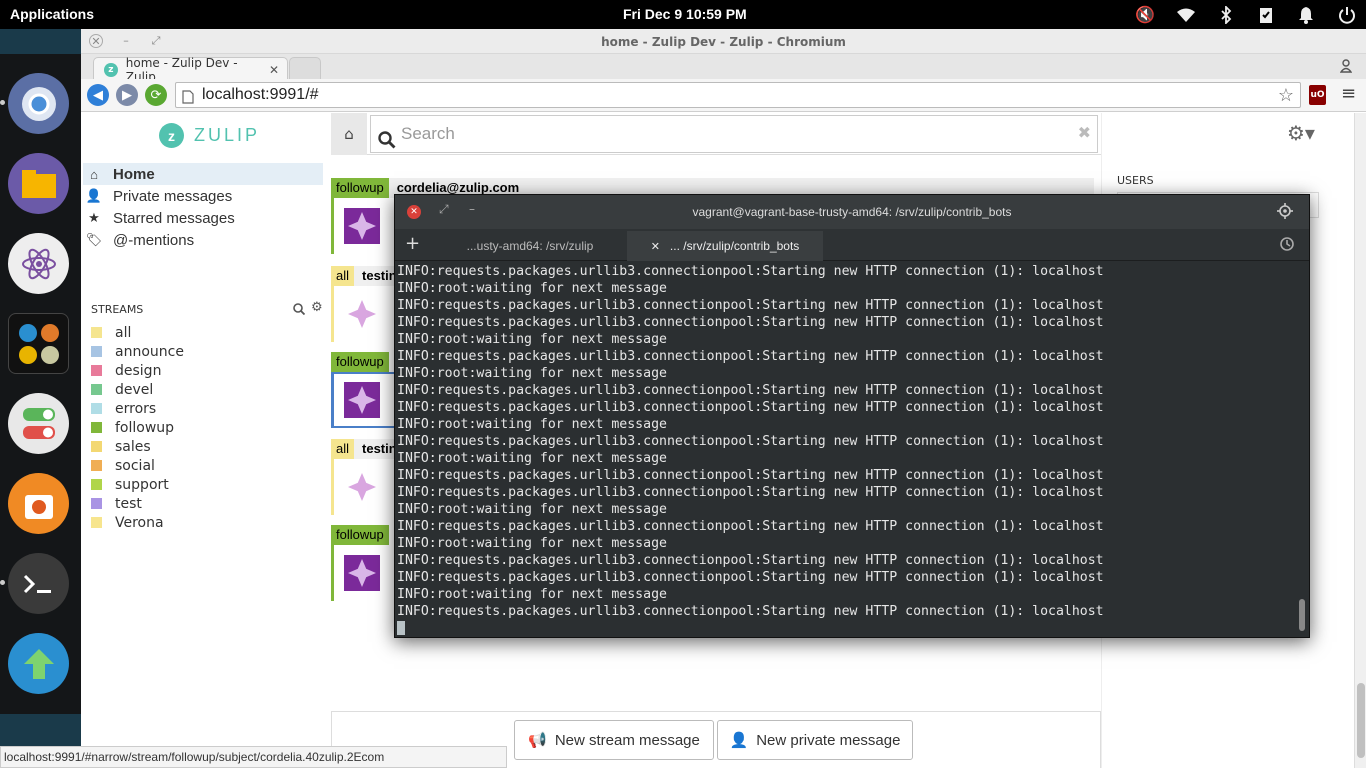  What do you see at coordinates (38, 343) in the screenshot?
I see `app-grid-launcher-icon` at bounding box center [38, 343].